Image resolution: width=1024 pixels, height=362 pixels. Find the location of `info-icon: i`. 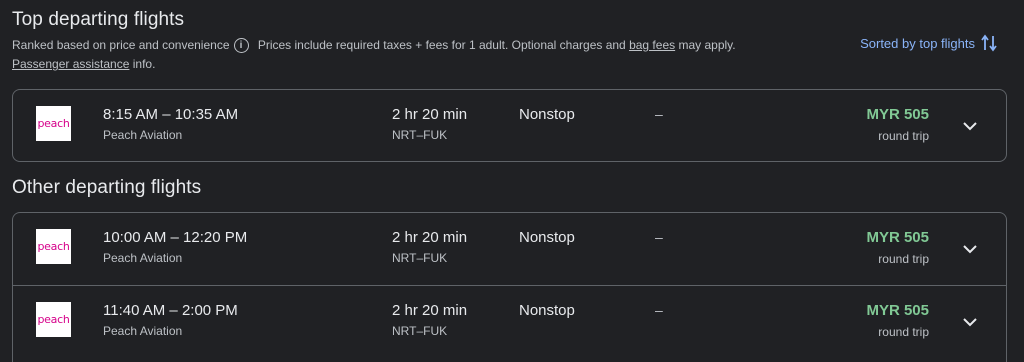

info-icon: i is located at coordinates (241, 46).